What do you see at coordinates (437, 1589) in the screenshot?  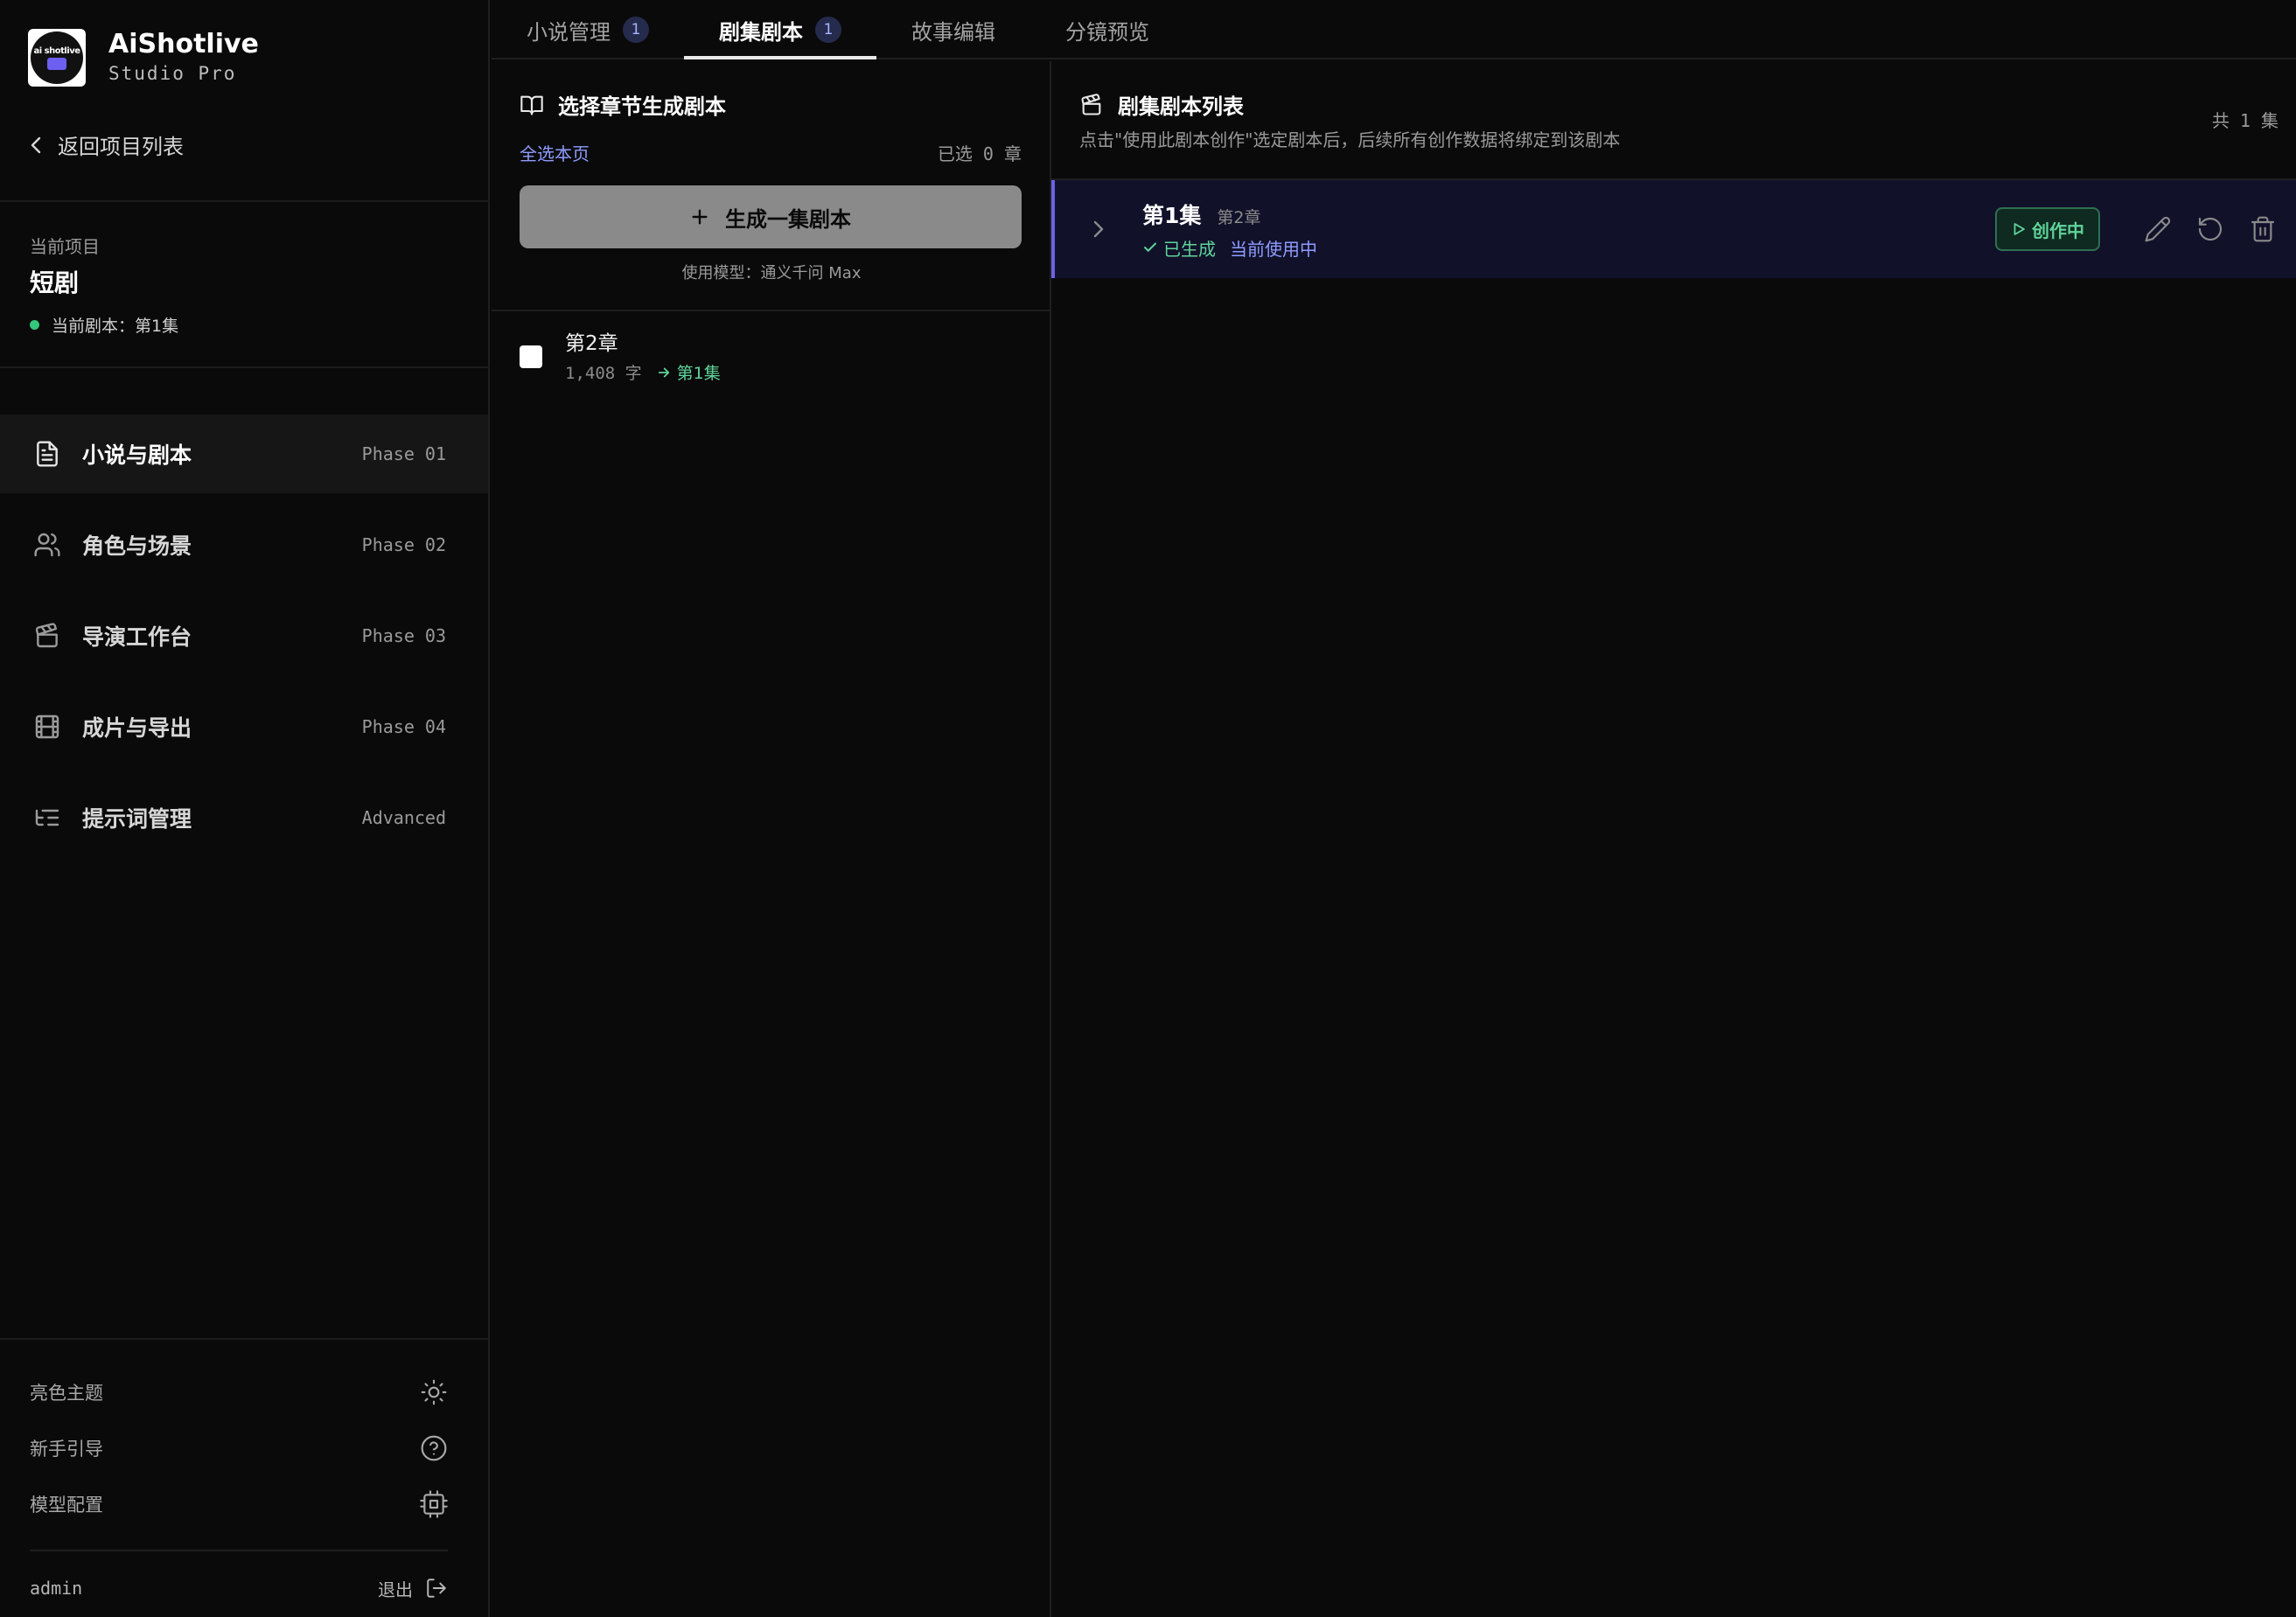 I see `logout-icon` at bounding box center [437, 1589].